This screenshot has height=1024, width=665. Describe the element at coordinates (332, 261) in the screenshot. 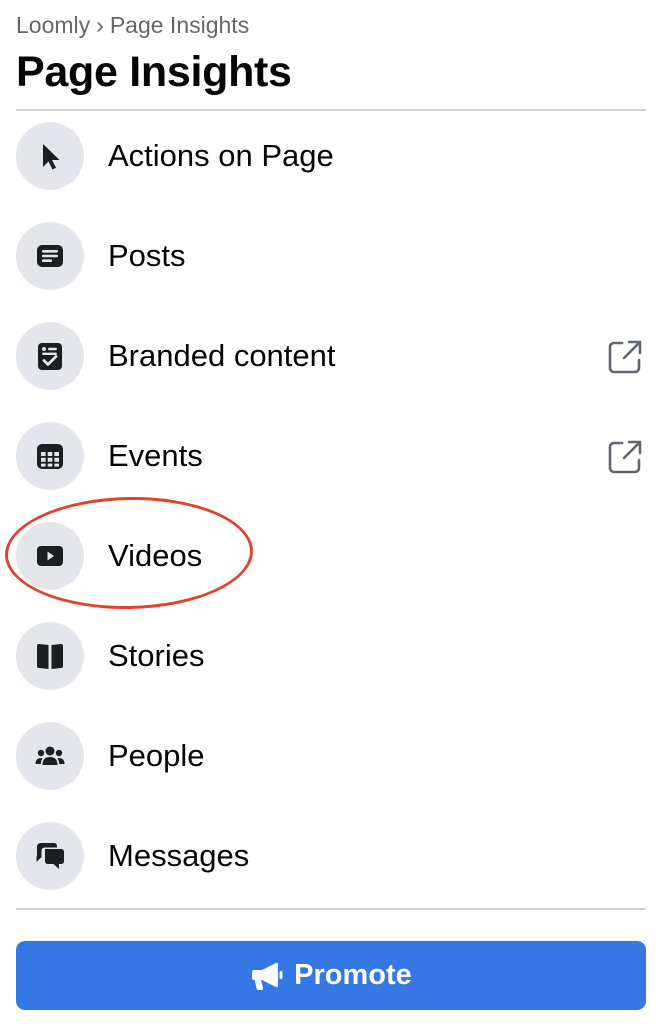

I see `menu-item-posts: Posts` at that location.